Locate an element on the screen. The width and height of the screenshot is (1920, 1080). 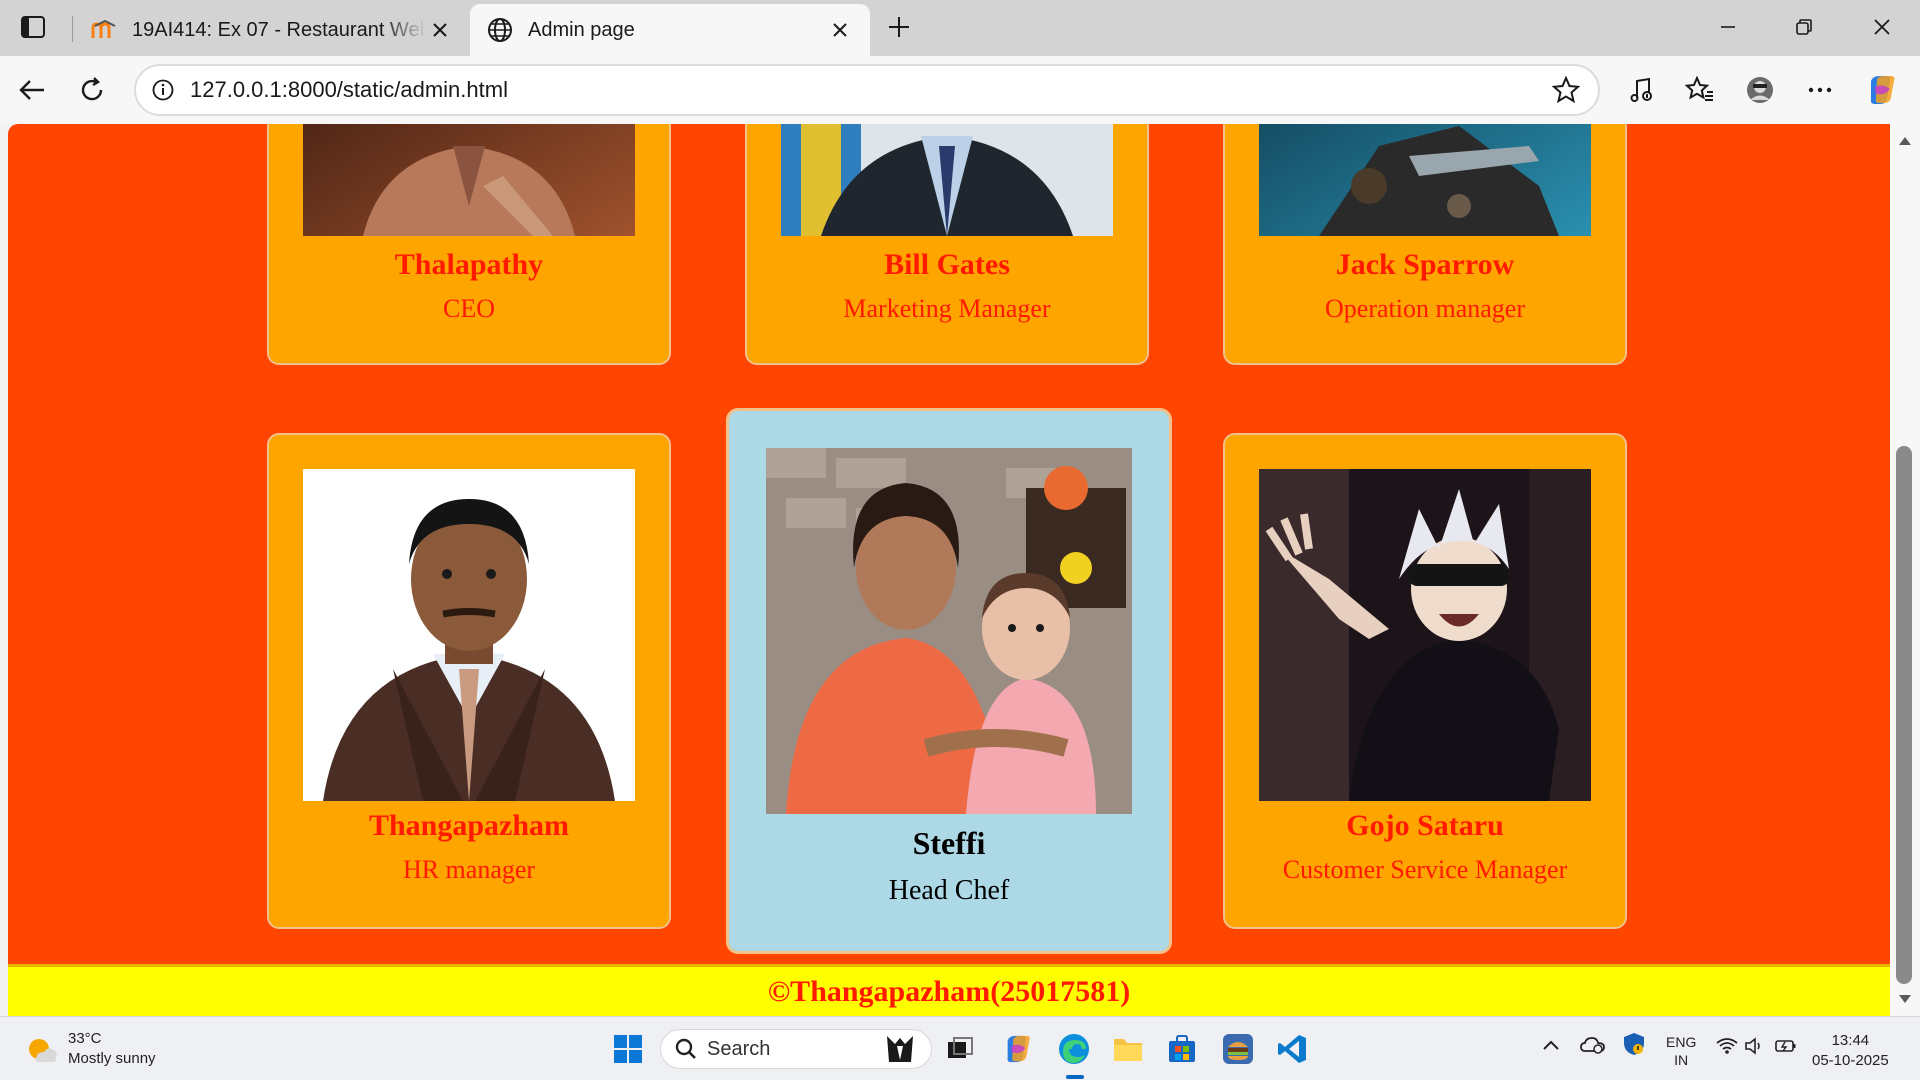
team-card-thangapazham: Thangapazham HR manager is located at coordinates (469, 681).